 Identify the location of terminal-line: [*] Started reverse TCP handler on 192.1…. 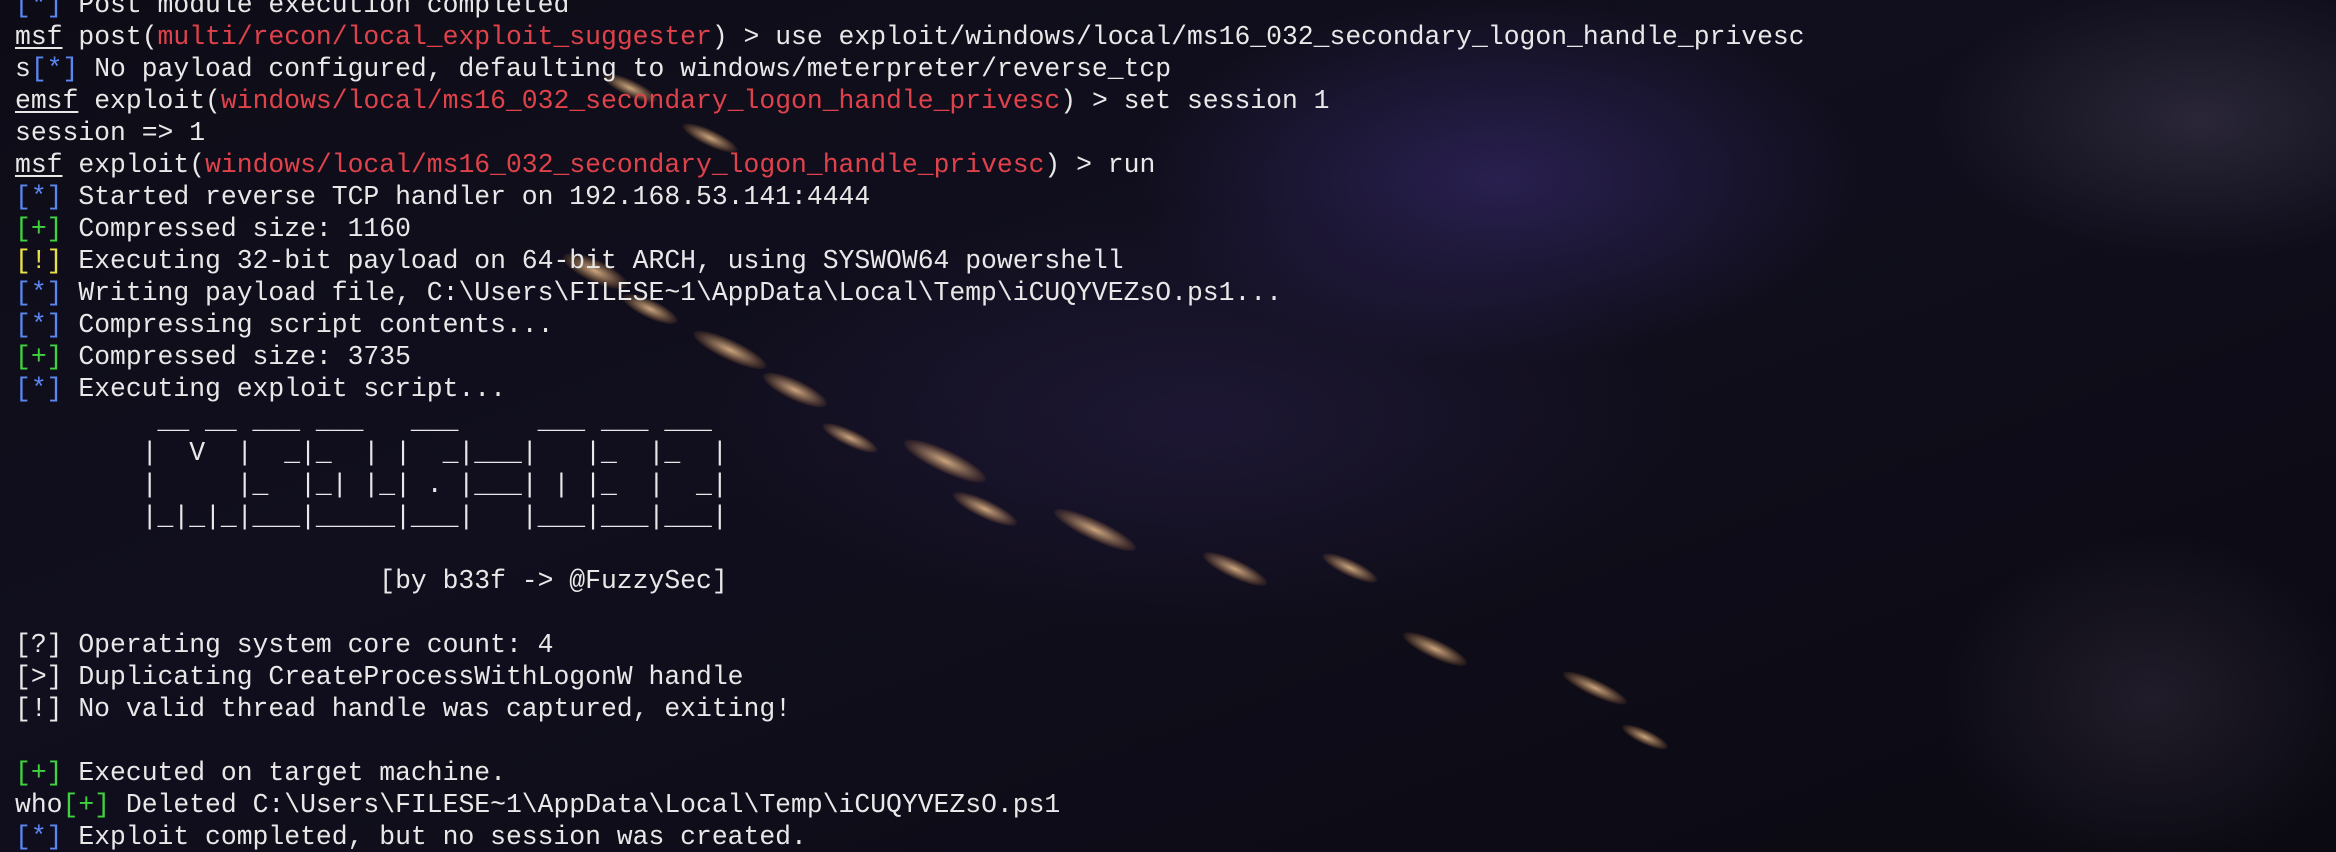
(917, 197).